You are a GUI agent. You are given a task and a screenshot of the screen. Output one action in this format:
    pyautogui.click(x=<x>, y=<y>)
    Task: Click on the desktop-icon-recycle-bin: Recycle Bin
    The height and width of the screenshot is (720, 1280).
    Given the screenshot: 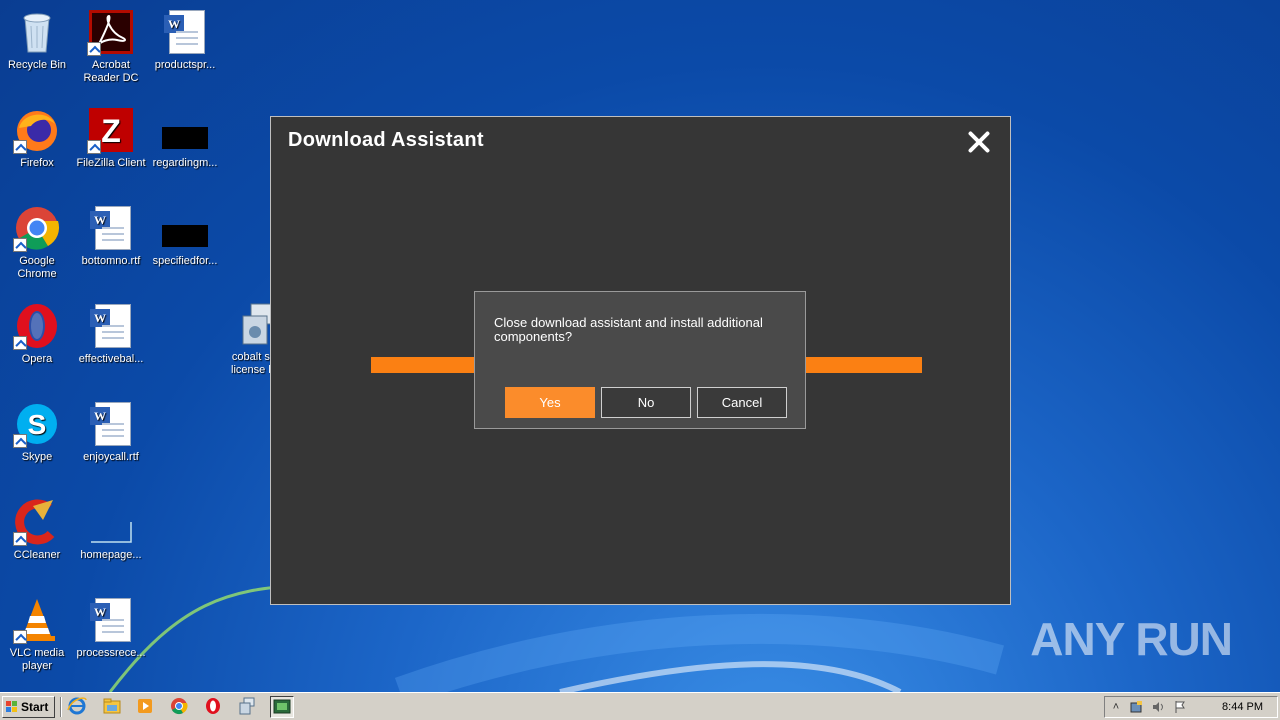 What is the action you would take?
    pyautogui.click(x=37, y=40)
    